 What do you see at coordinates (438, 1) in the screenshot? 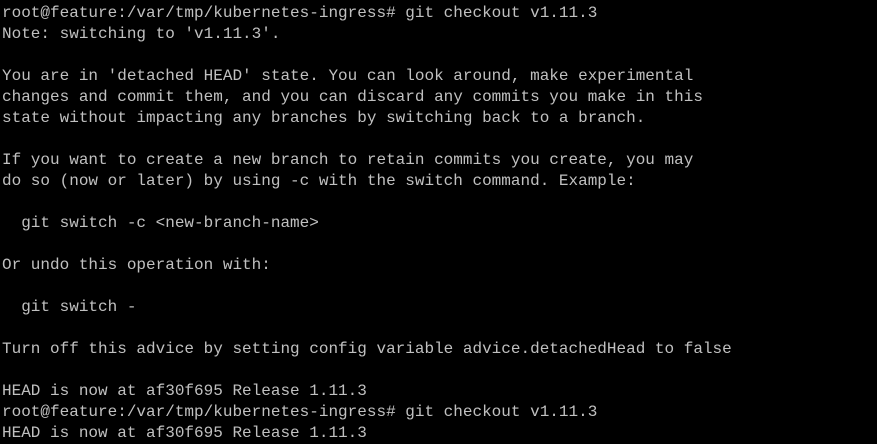
I see `scroll-edge` at bounding box center [438, 1].